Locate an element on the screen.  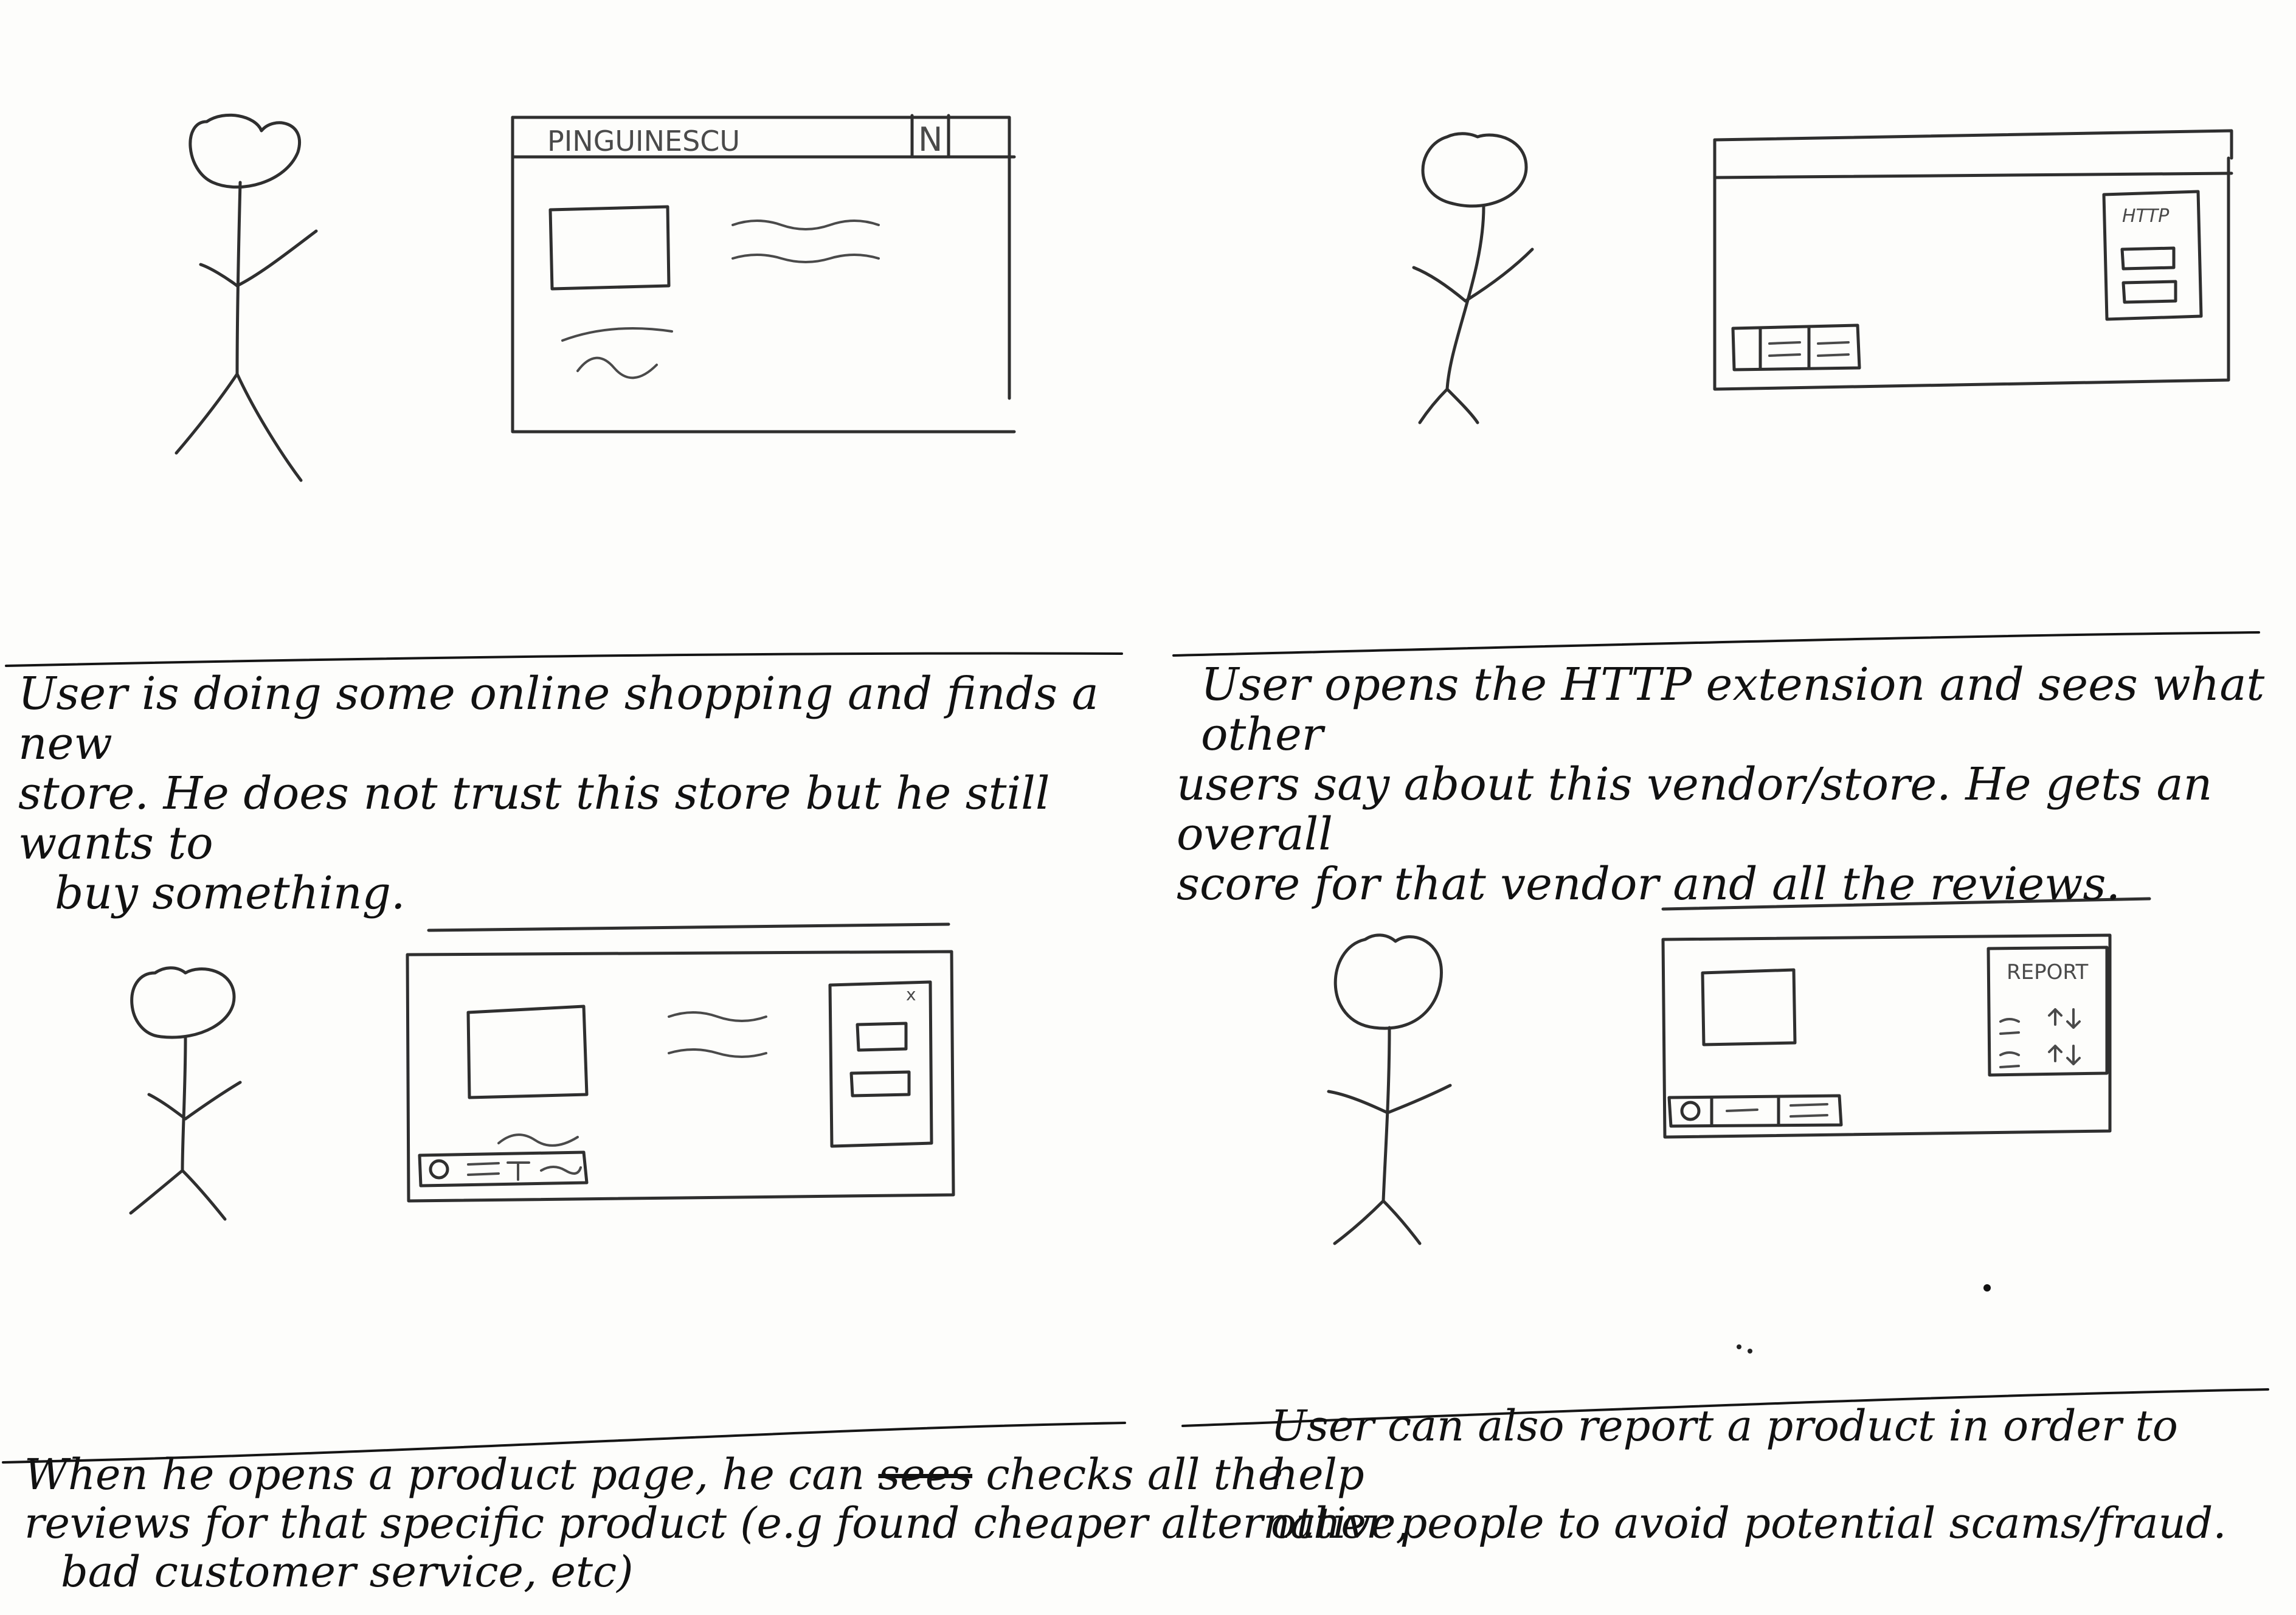
report-label-text: REPORT is located at coordinates (2048, 972).